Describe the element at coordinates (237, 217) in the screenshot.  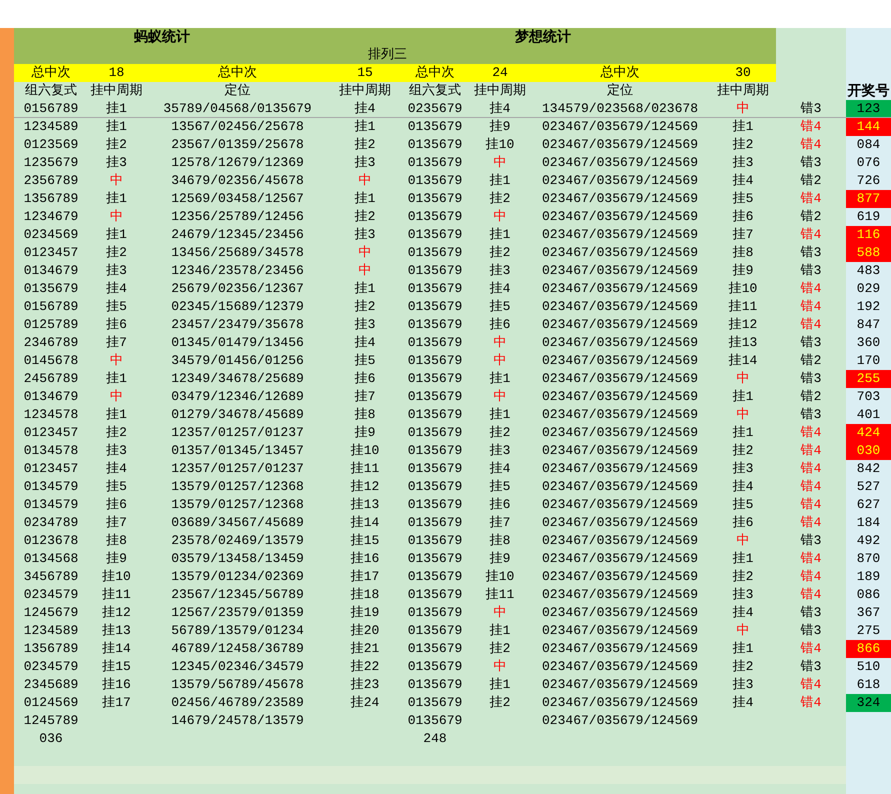
I see `table-cell-text: 12356/25789/12456` at that location.